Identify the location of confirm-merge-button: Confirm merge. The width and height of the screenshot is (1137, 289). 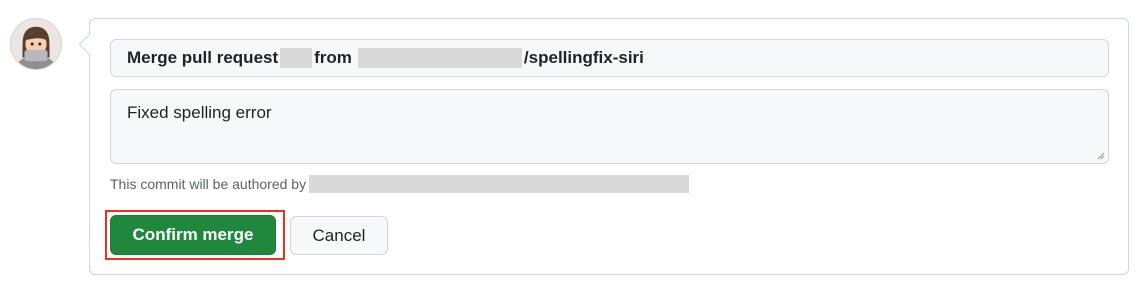
(193, 235).